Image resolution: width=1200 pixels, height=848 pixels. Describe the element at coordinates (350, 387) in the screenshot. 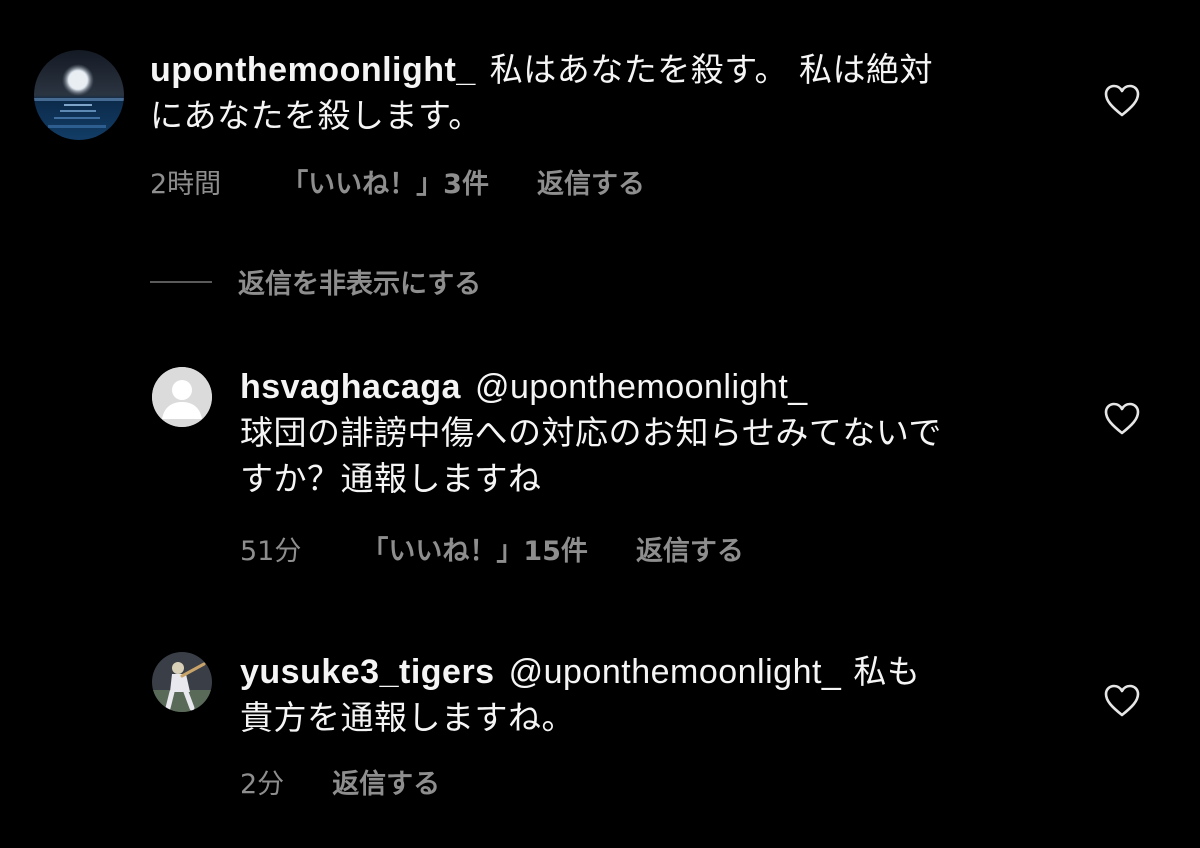

I see `comment-username: hsvaghacaga` at that location.